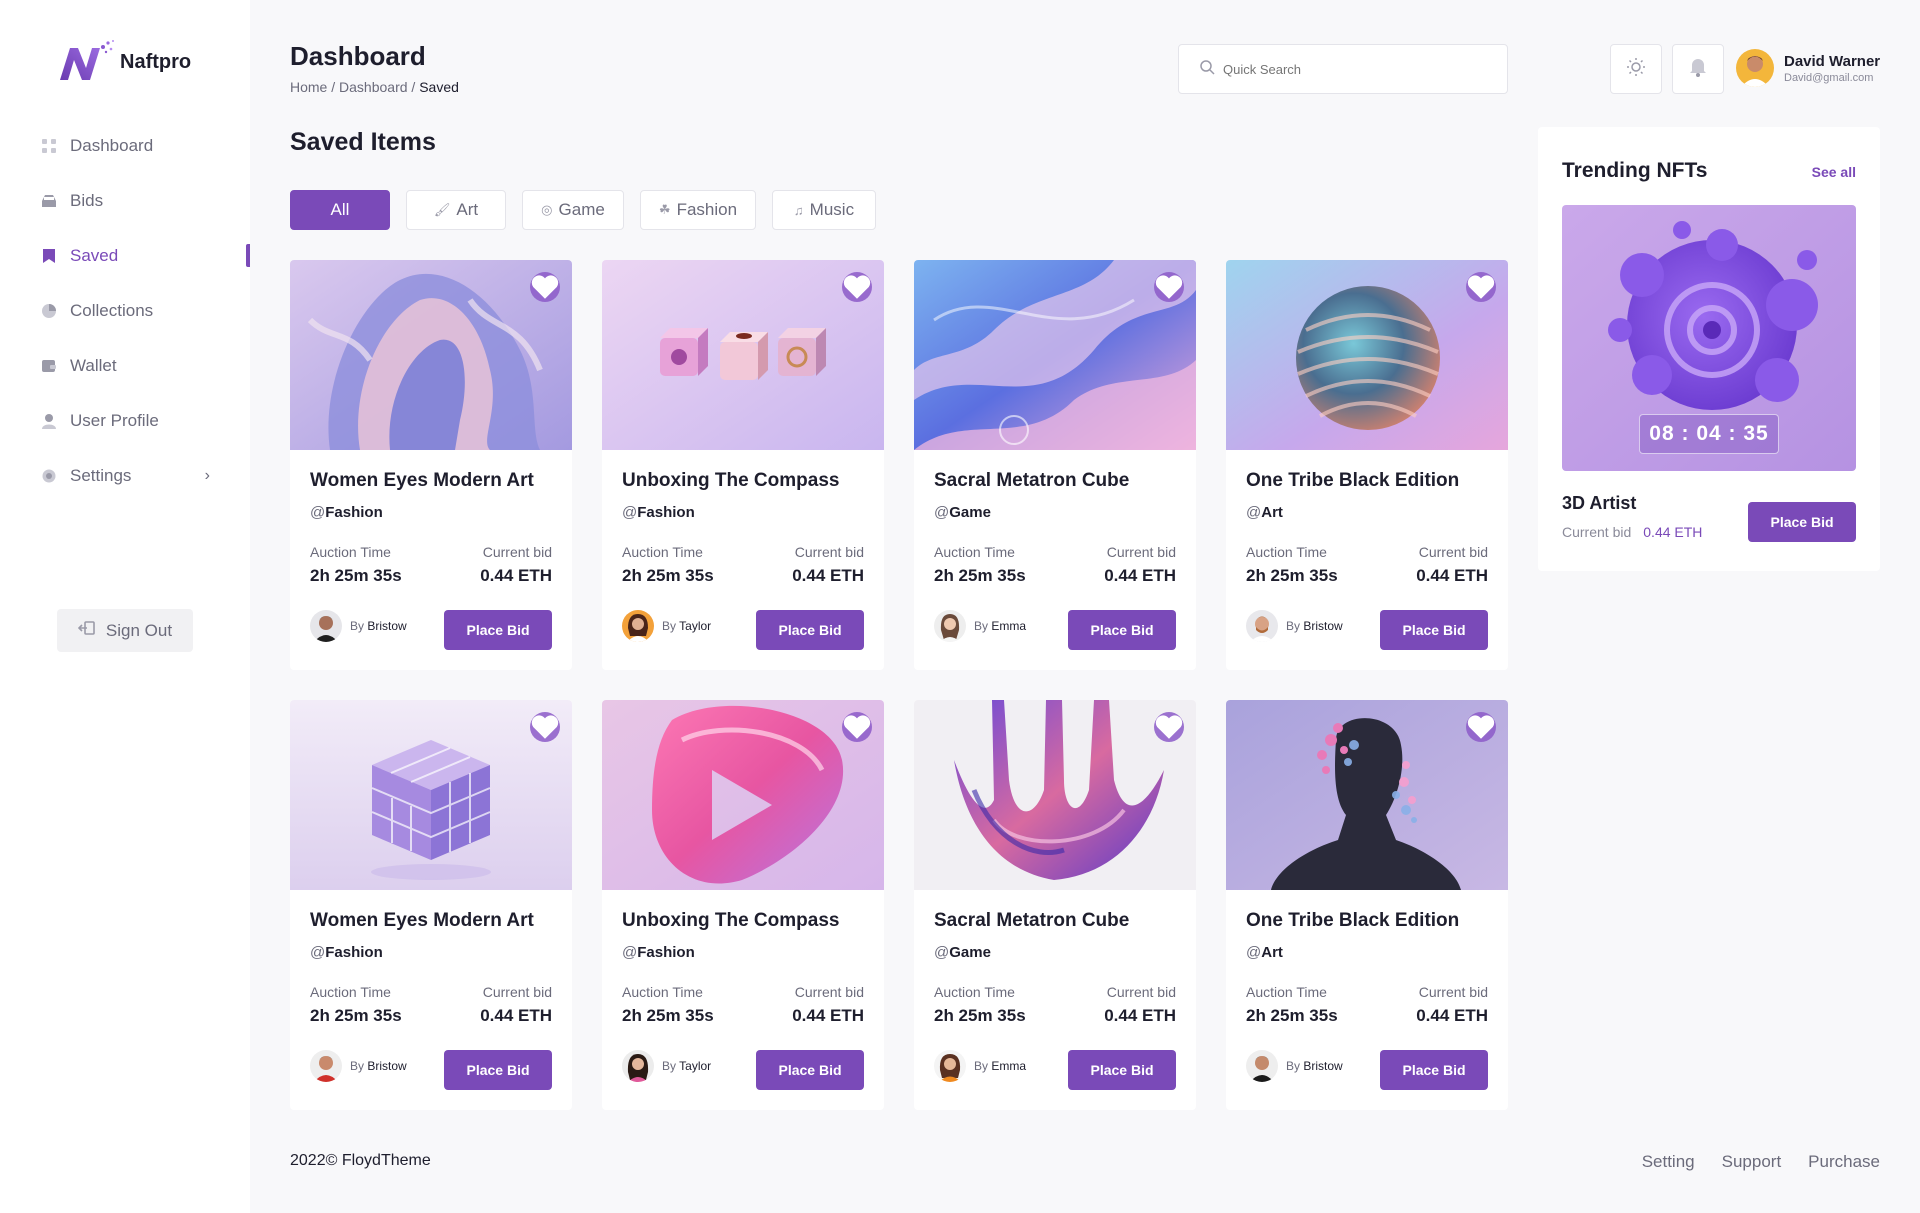 This screenshot has height=1213, width=1920. What do you see at coordinates (573, 210) in the screenshot?
I see `filter-game: ◎ Game` at bounding box center [573, 210].